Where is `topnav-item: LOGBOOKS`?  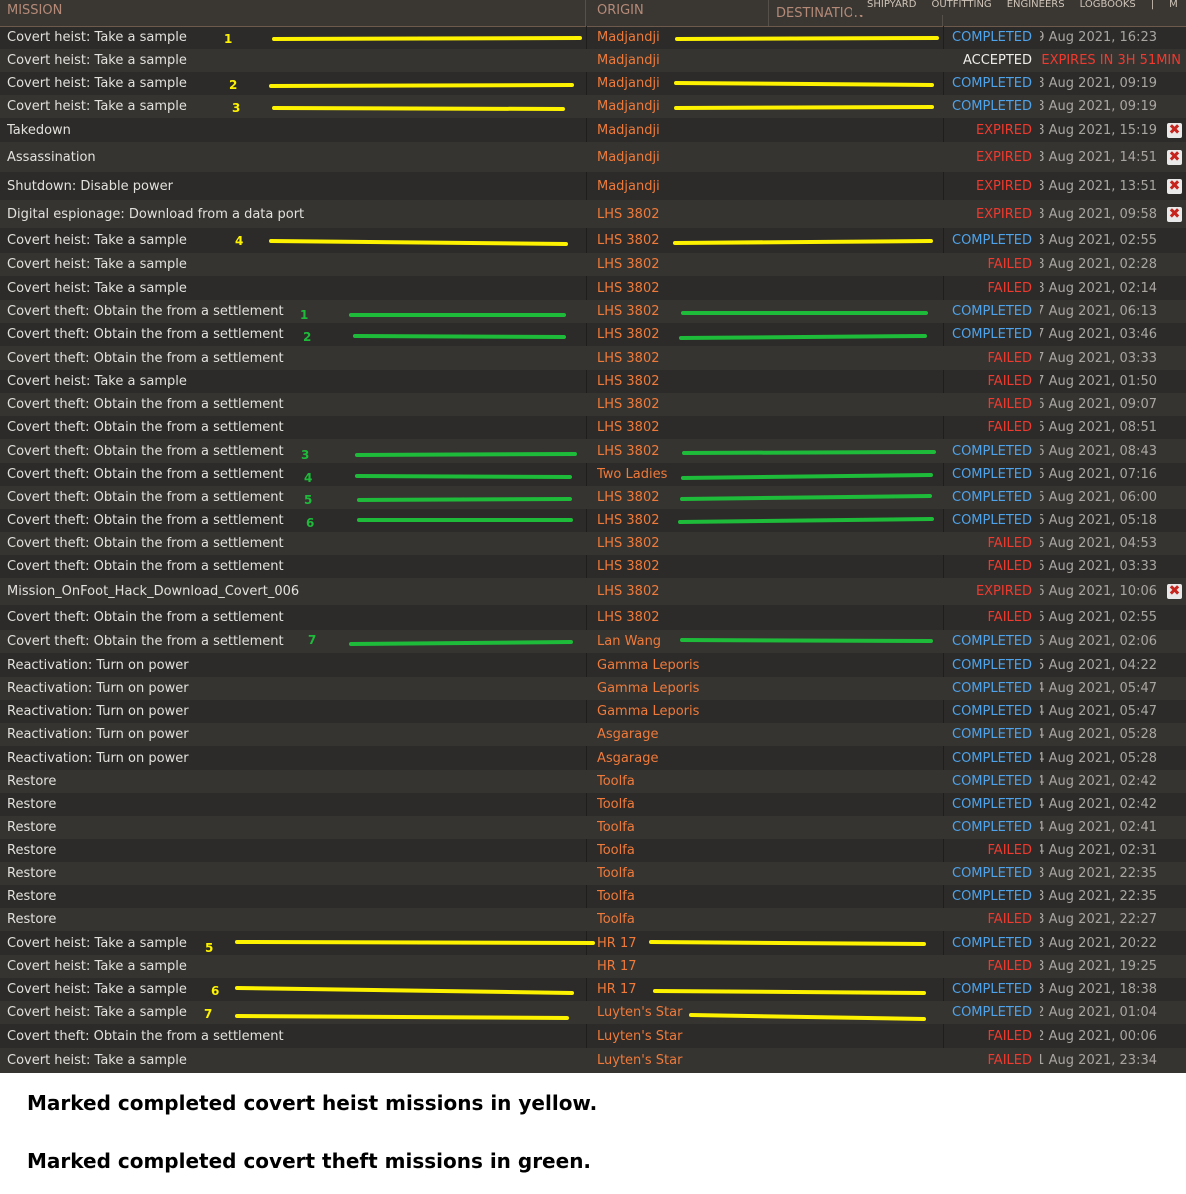
topnav-item: LOGBOOKS is located at coordinates (1108, 5).